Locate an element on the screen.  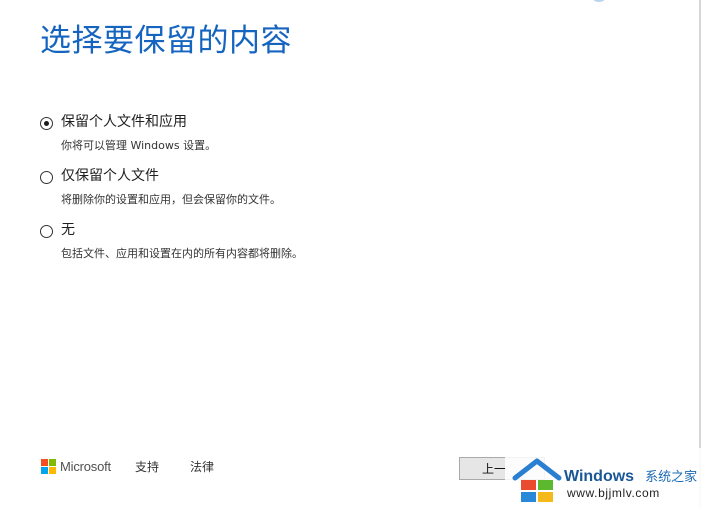
option-keep-files-and-apps: 保留个人文件和应用 你将可以管理 Windows 设置。 is located at coordinates (349, 139).